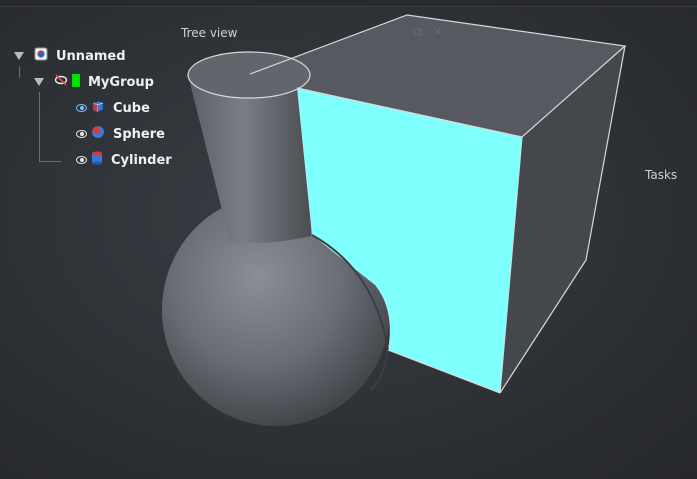  What do you see at coordinates (61, 82) in the screenshot?
I see `visibility-hidden-icon` at bounding box center [61, 82].